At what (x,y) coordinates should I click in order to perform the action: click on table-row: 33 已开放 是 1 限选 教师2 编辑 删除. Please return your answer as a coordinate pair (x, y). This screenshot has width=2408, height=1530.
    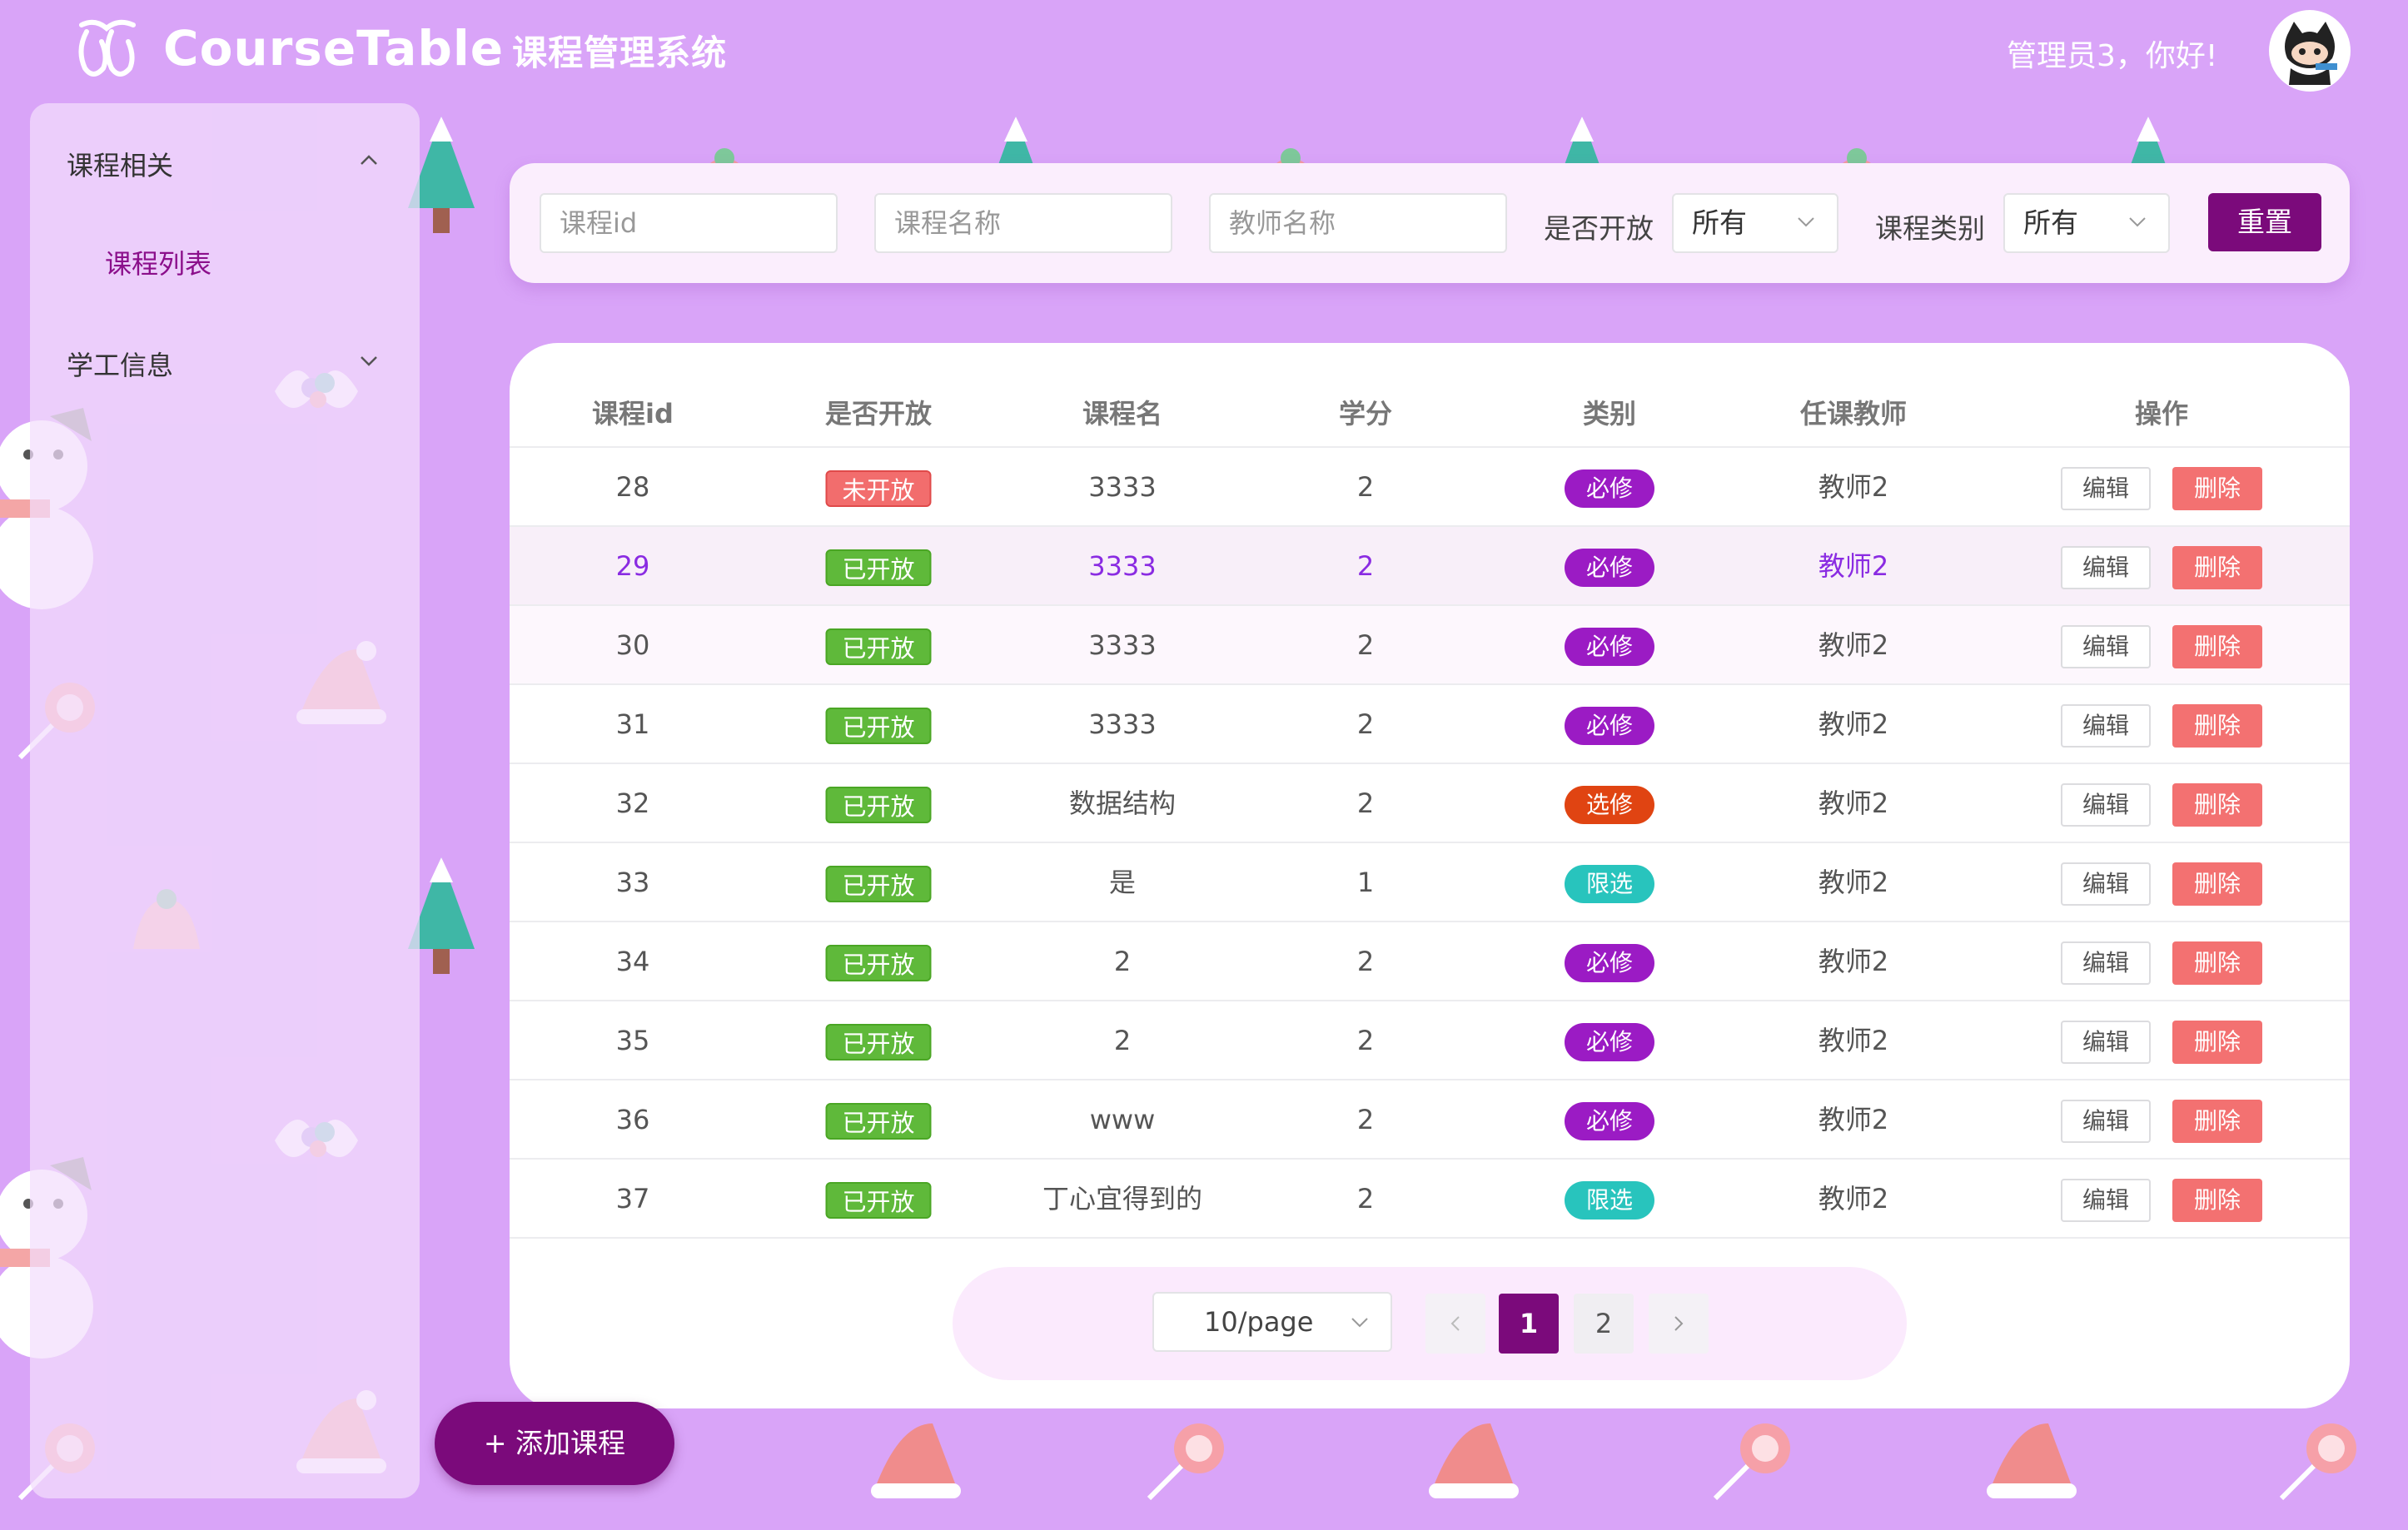
    Looking at the image, I should click on (1430, 882).